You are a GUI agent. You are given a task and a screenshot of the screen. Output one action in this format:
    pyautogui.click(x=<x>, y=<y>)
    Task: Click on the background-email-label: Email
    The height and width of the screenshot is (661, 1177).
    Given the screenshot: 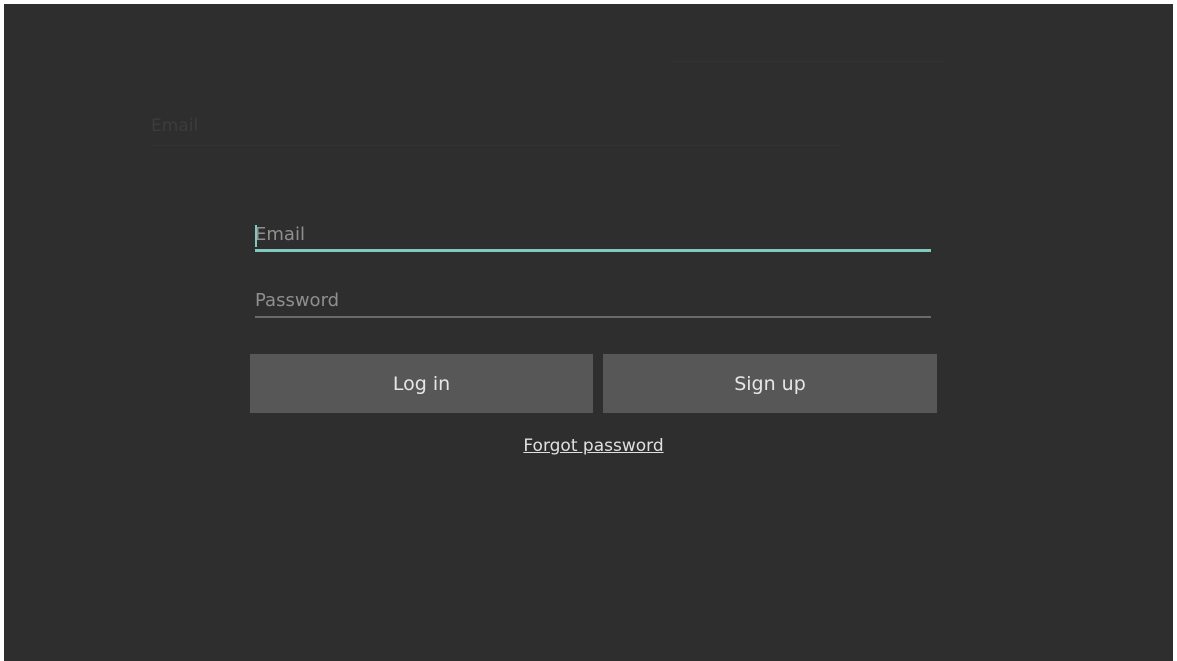 What is the action you would take?
    pyautogui.click(x=175, y=126)
    